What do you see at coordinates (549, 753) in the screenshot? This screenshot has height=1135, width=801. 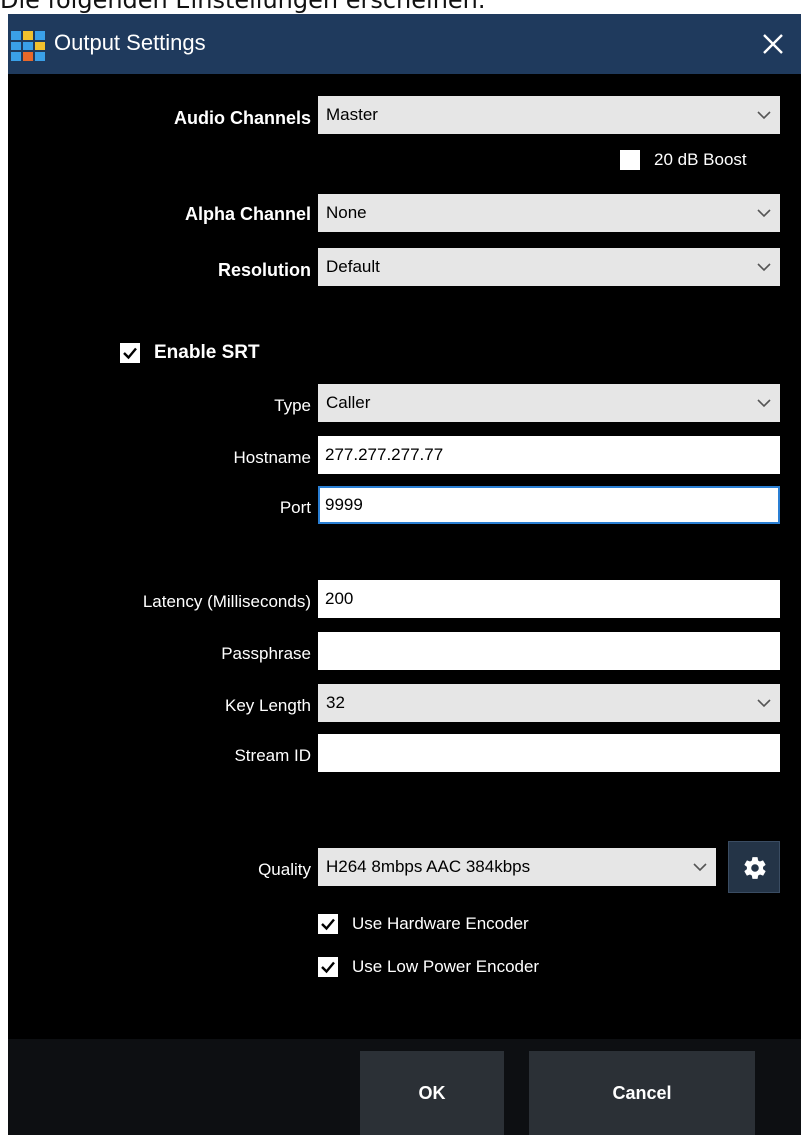 I see `stream-id-input` at bounding box center [549, 753].